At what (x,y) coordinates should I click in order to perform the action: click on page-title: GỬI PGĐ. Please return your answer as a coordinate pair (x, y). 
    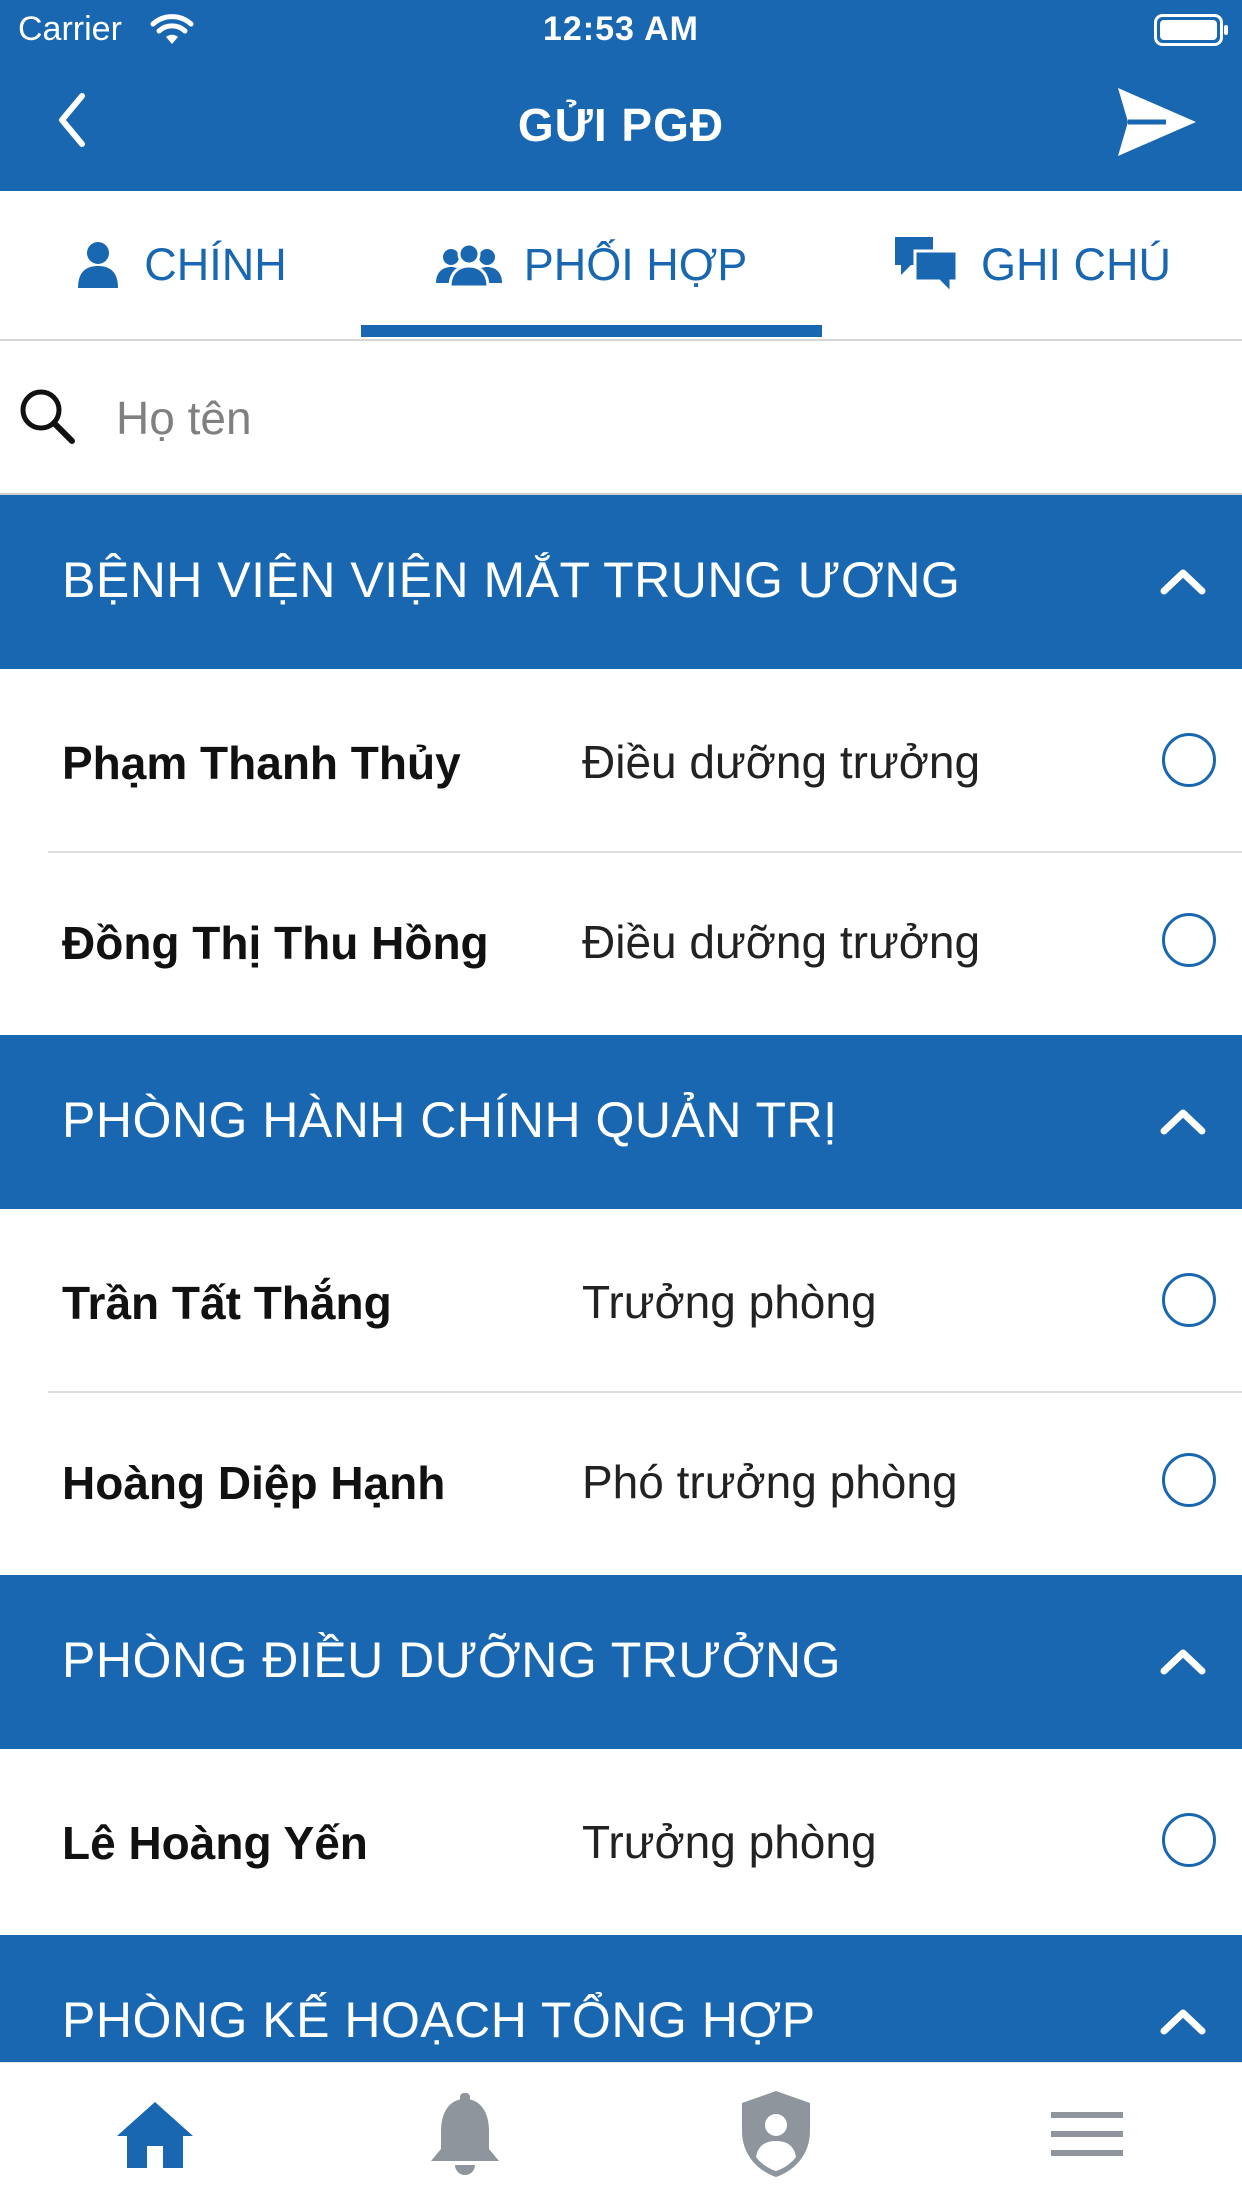
    Looking at the image, I should click on (621, 125).